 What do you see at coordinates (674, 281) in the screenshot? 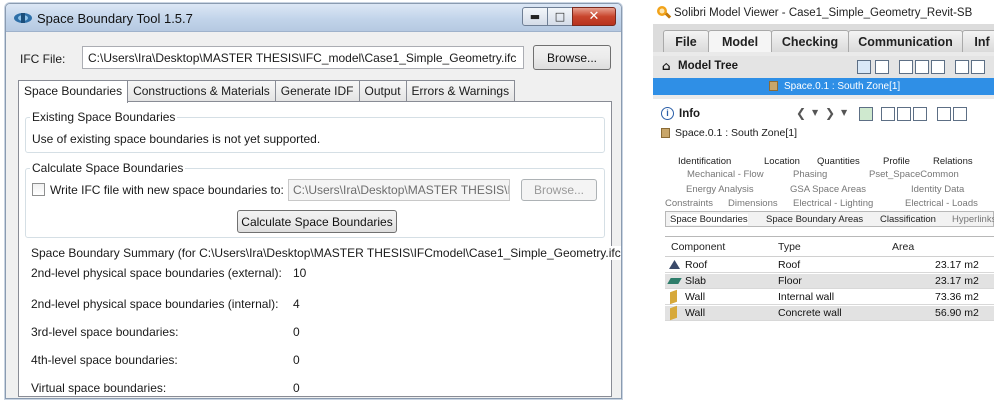
I see `slab-icon` at bounding box center [674, 281].